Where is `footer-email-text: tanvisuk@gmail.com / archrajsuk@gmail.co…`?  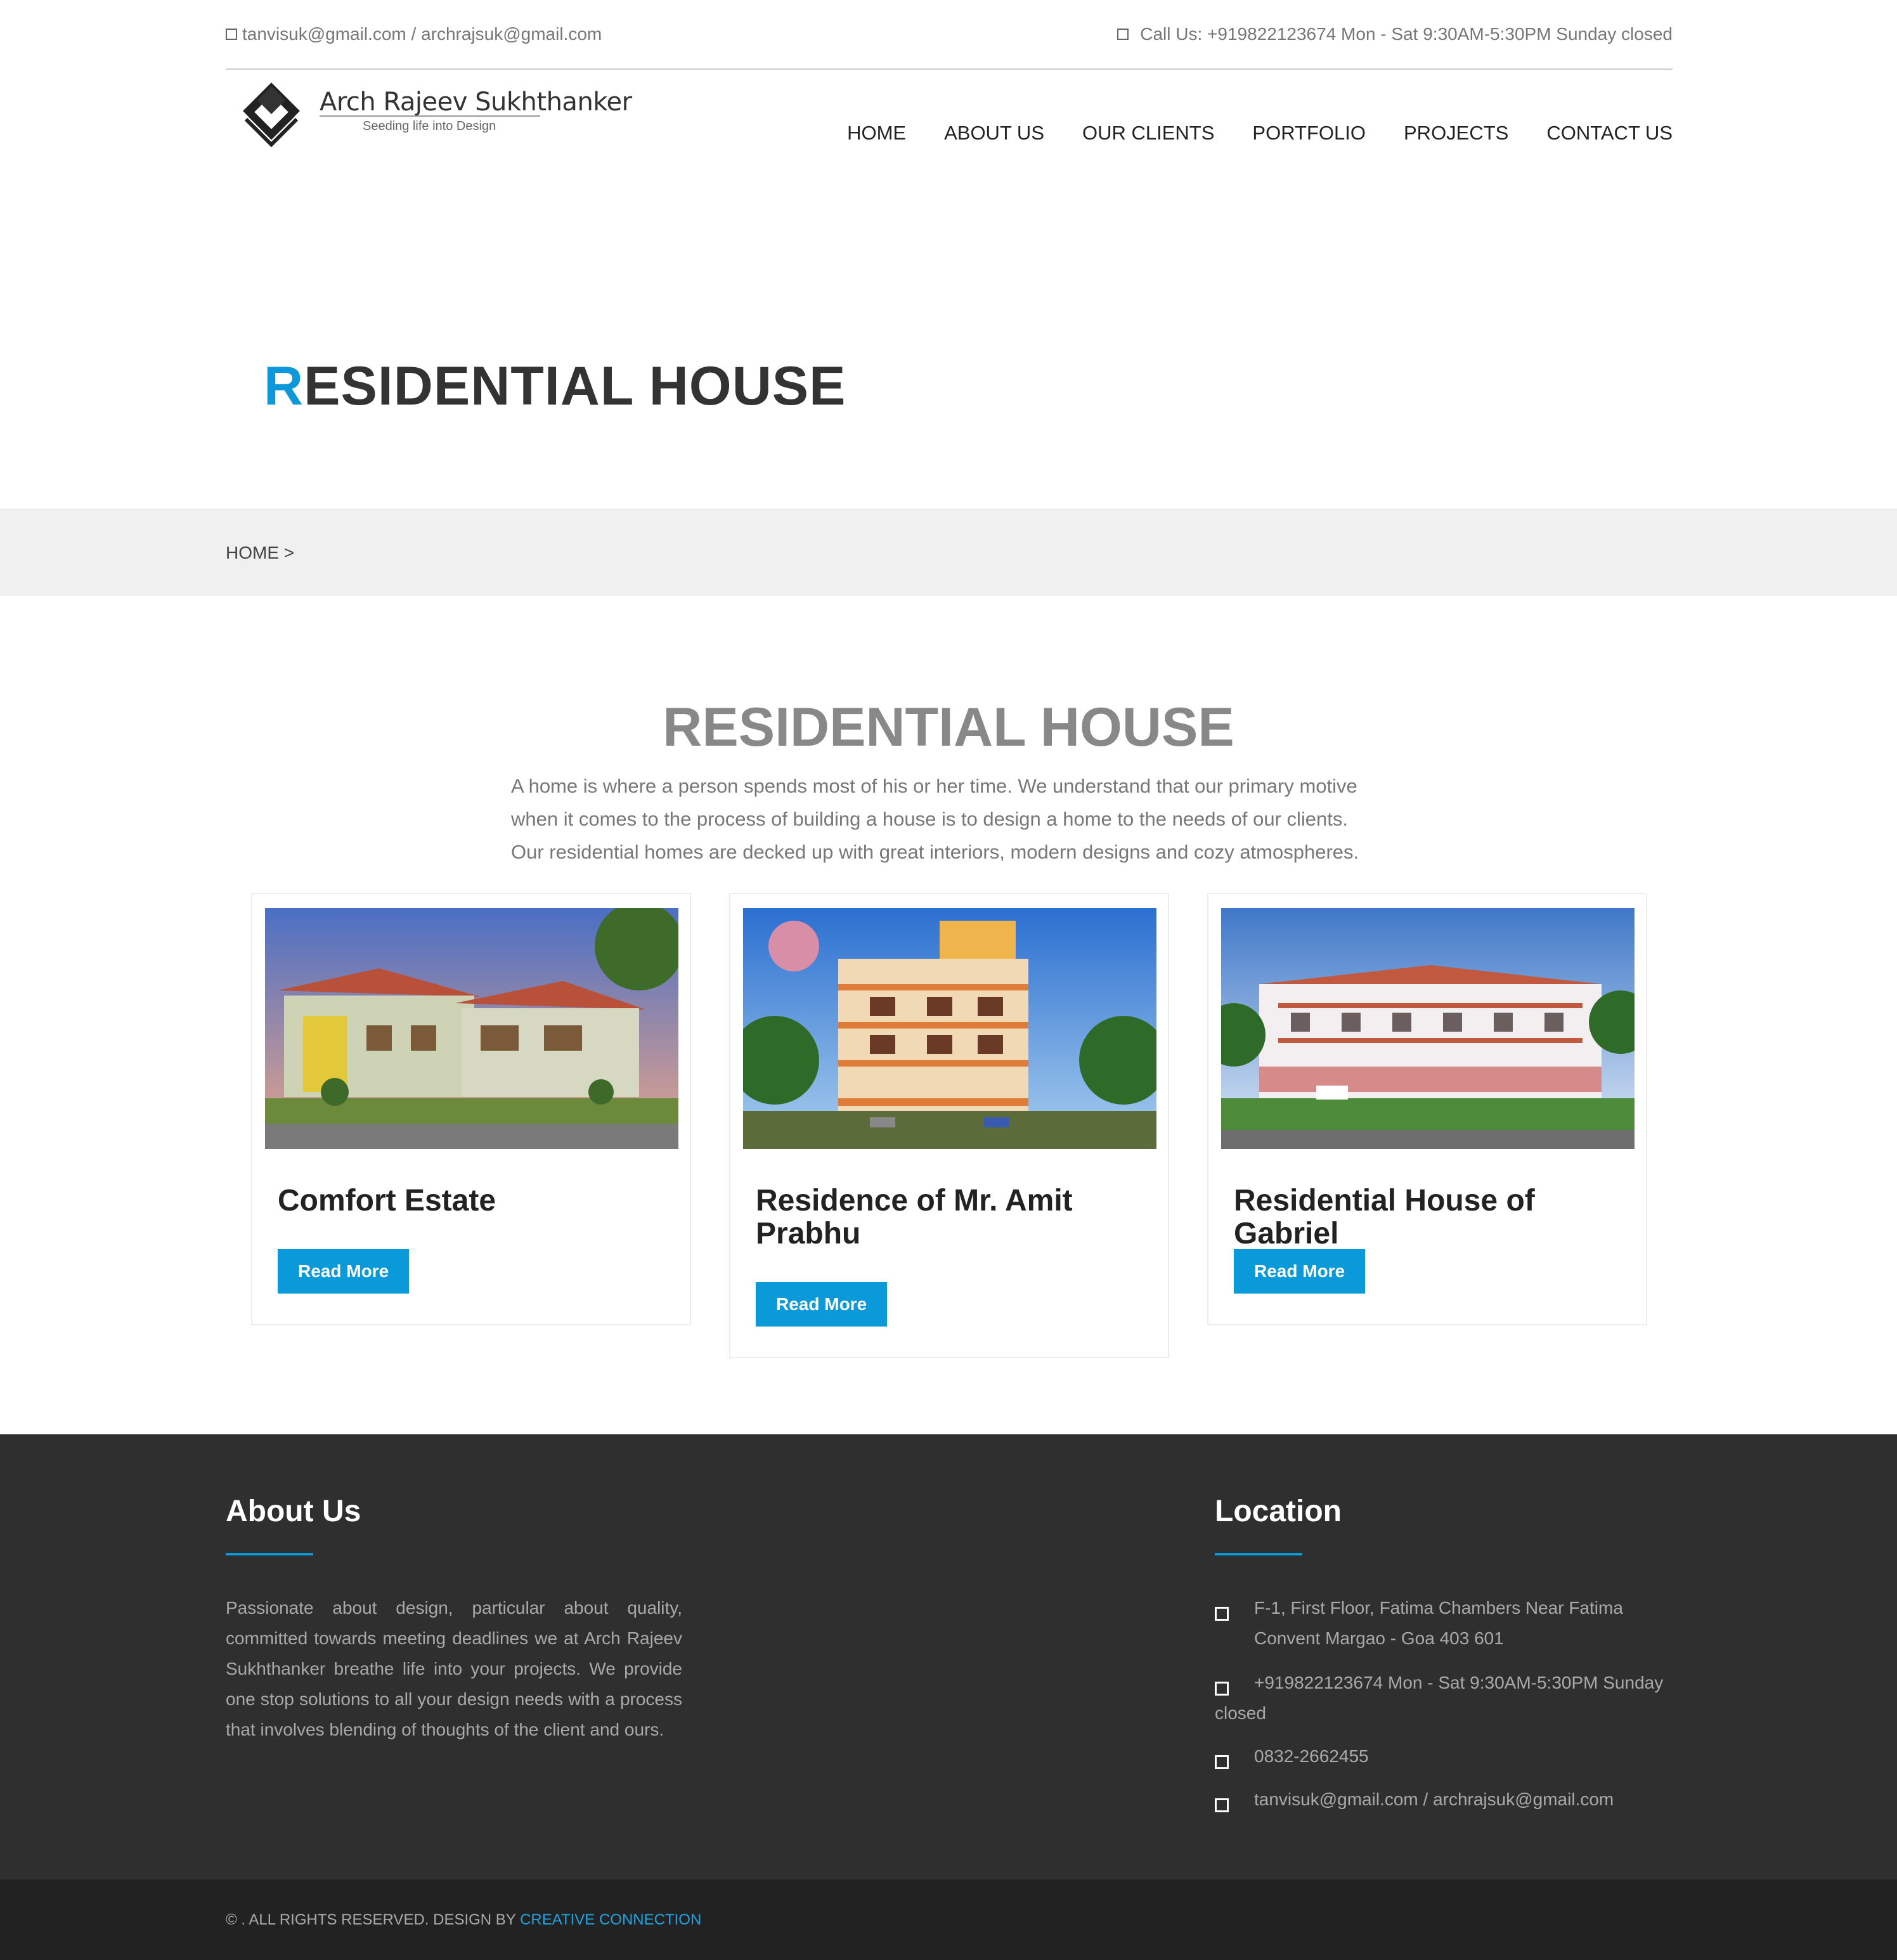
footer-email-text: tanvisuk@gmail.com / archrajsuk@gmail.co… is located at coordinates (1434, 1799).